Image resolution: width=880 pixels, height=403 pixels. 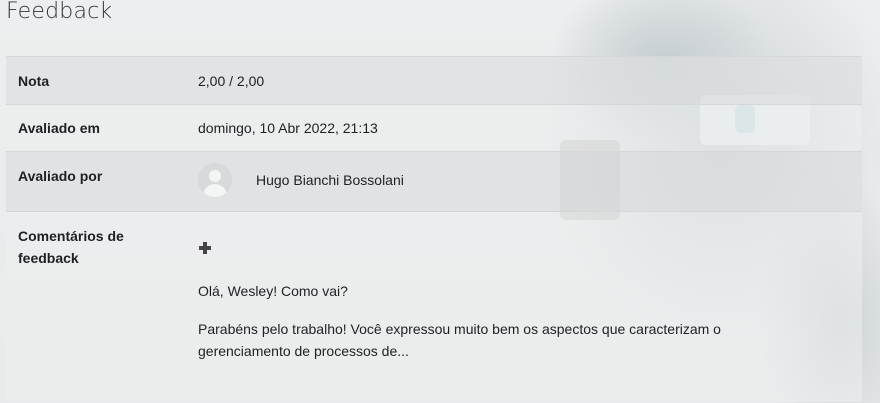 I want to click on avatar-head-shape, so click(x=215, y=176).